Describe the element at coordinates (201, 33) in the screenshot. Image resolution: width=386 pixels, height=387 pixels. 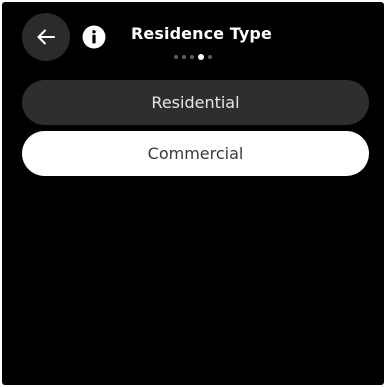
I see `page-title: Residence Type` at that location.